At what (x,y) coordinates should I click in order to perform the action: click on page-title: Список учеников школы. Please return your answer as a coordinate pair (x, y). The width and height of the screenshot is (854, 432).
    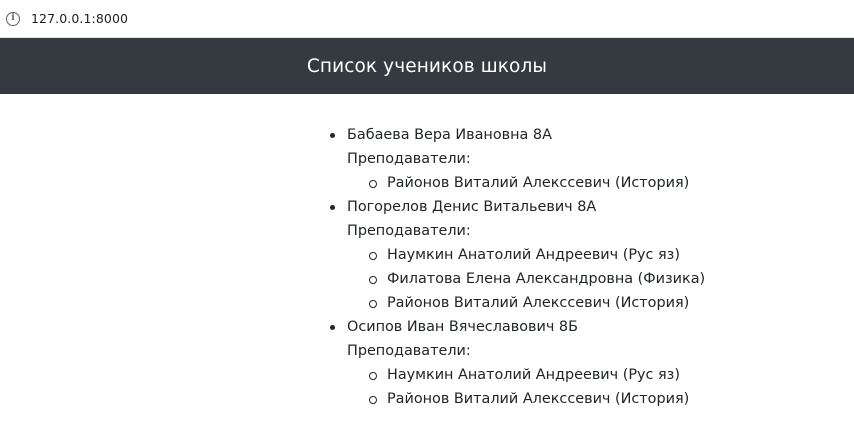
    Looking at the image, I should click on (427, 66).